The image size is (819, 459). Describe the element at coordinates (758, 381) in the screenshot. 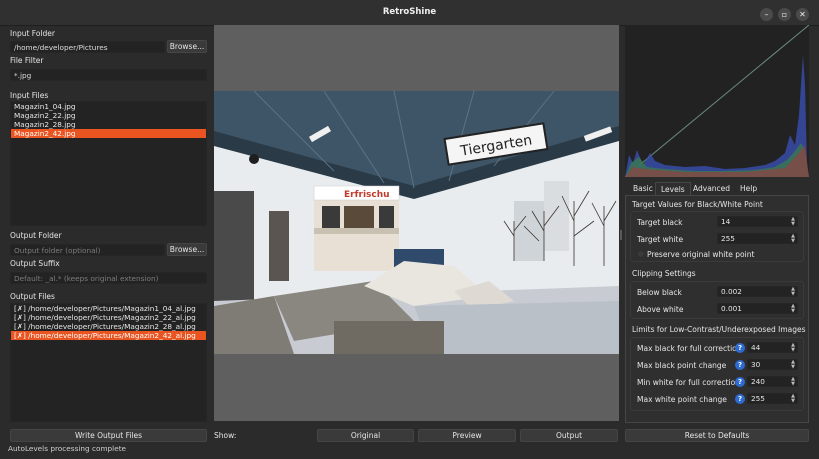

I see `limit-value: 240` at that location.